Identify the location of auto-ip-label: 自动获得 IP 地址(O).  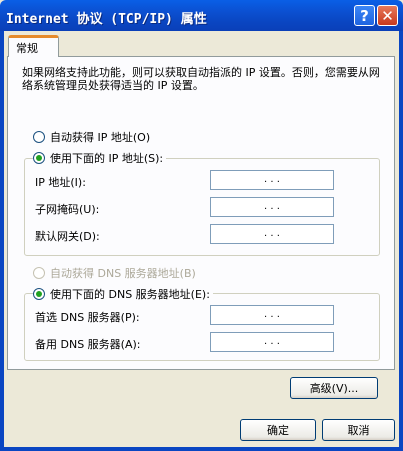
(100, 137).